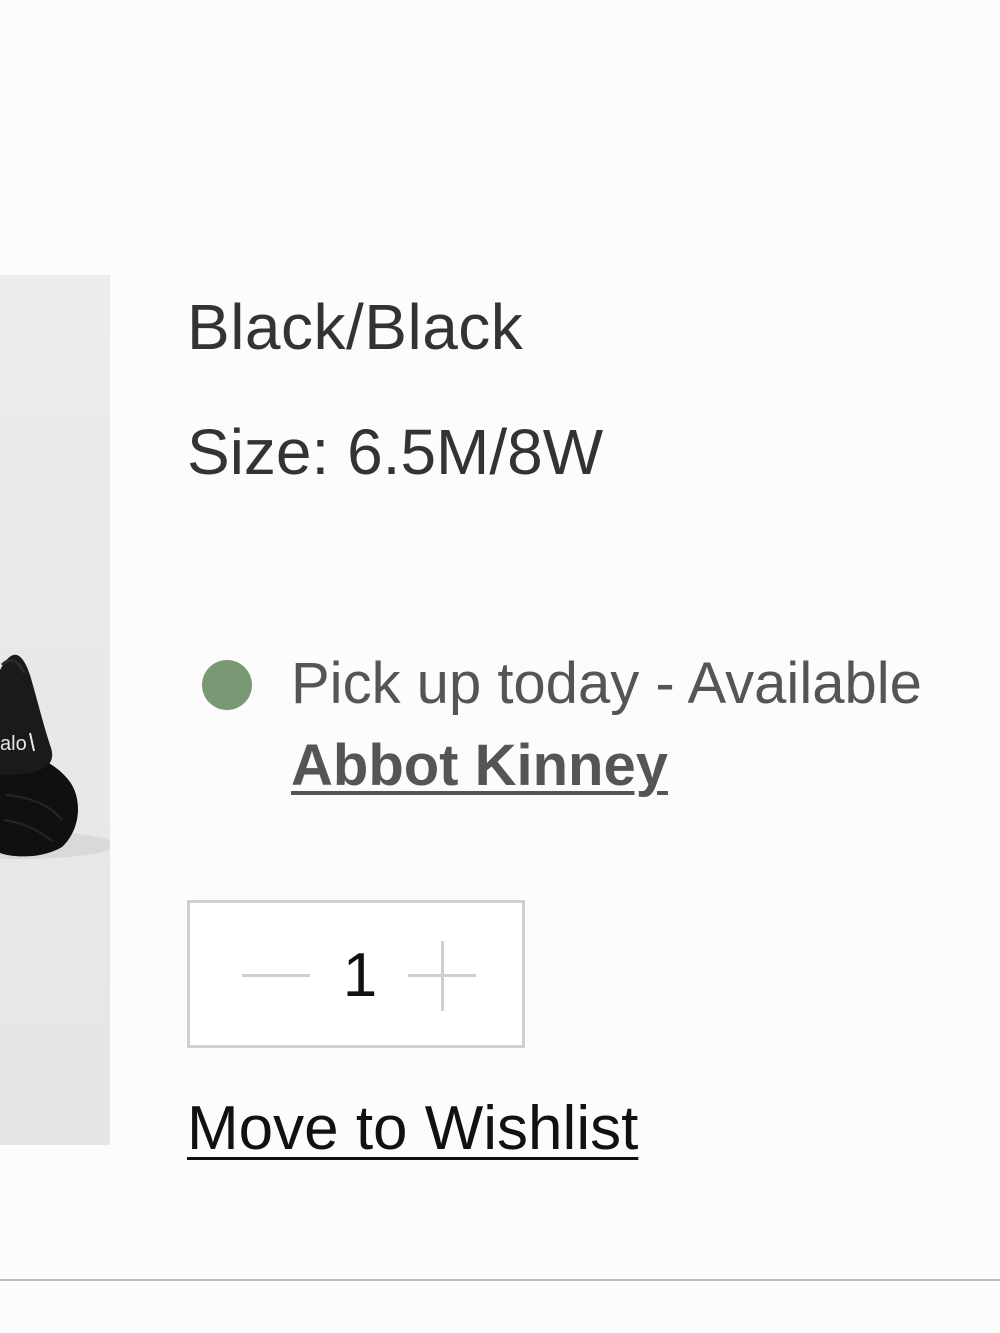  Describe the element at coordinates (13, 744) in the screenshot. I see `shoe-logo: alo` at that location.